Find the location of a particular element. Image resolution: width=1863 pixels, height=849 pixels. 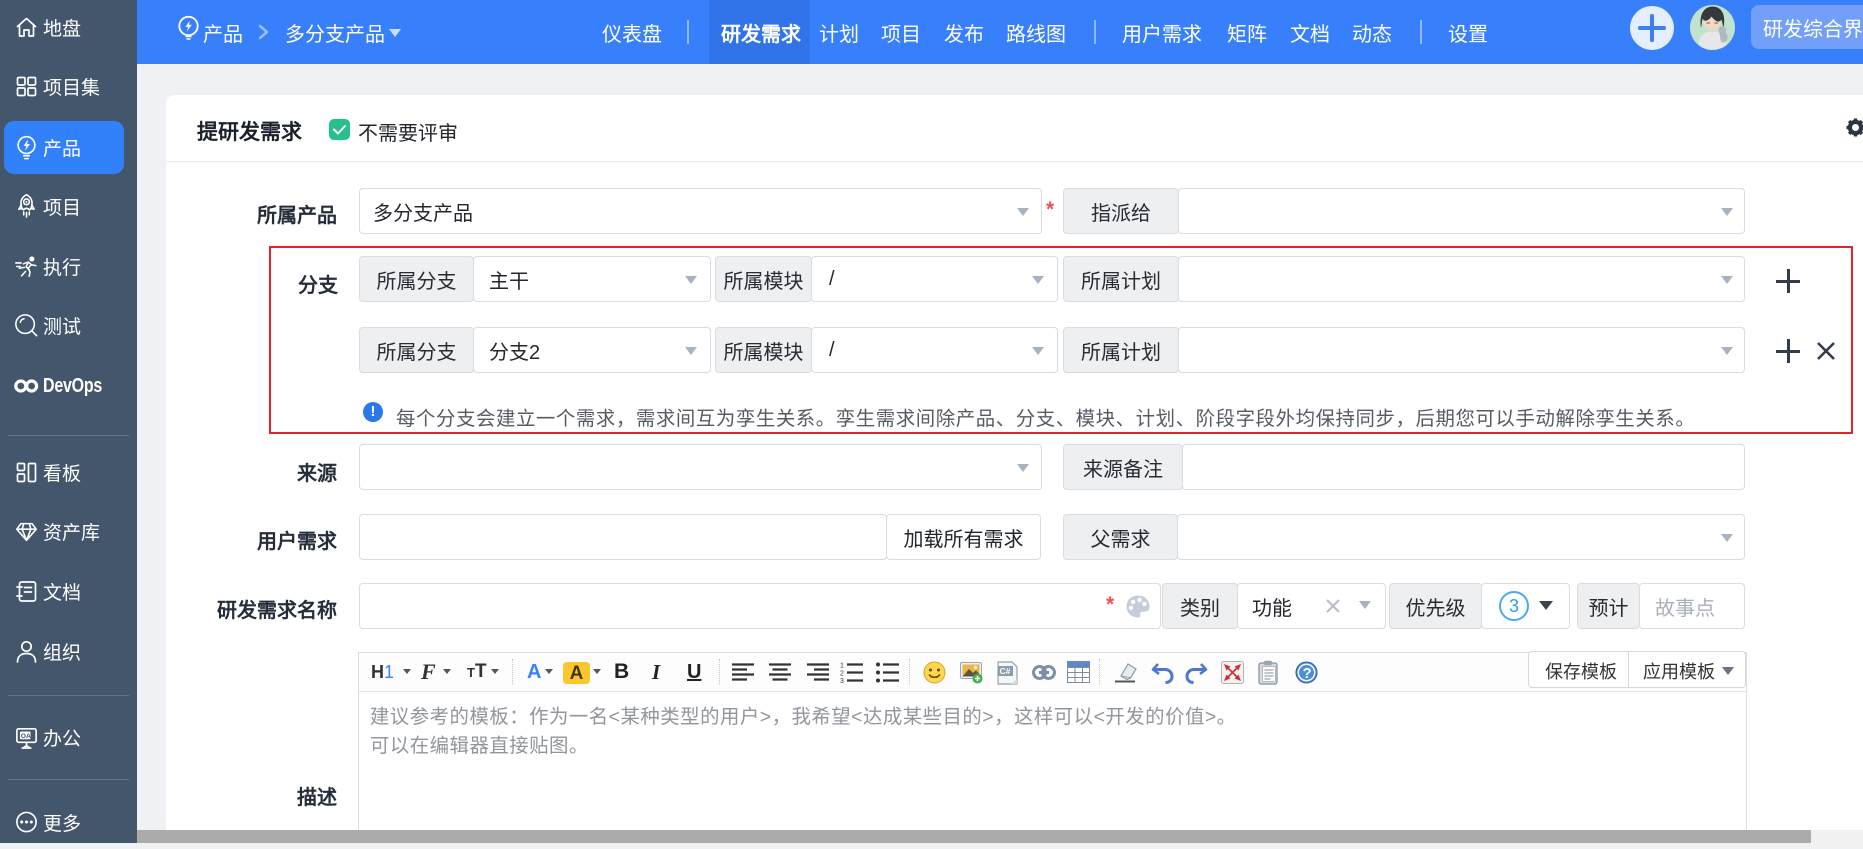

svg-text: 2 is located at coordinates (842, 674).